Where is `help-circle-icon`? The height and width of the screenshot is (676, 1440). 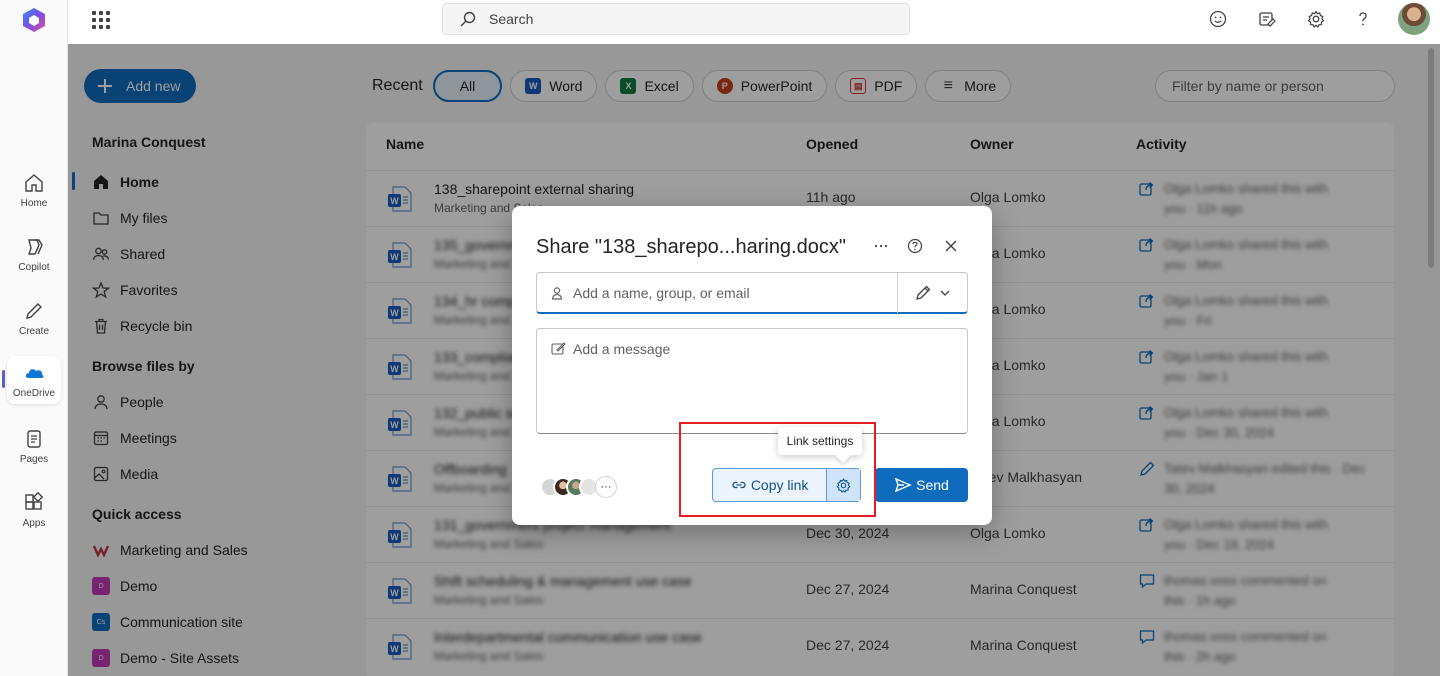 help-circle-icon is located at coordinates (915, 246).